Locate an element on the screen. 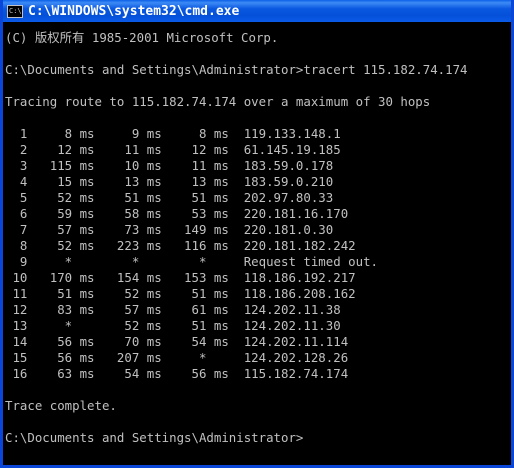 Image resolution: width=514 pixels, height=468 pixels. console-line: 5 52 ms 51 ms 51 ms 202.97.80.33 is located at coordinates (169, 197).